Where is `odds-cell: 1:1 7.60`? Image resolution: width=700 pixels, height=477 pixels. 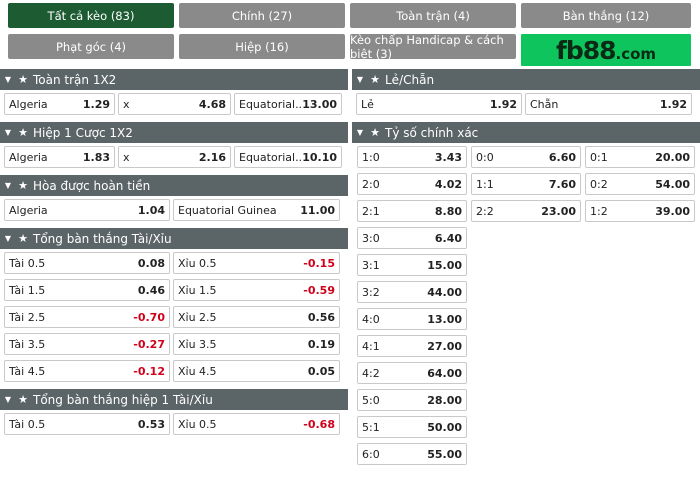 odds-cell: 1:1 7.60 is located at coordinates (526, 184).